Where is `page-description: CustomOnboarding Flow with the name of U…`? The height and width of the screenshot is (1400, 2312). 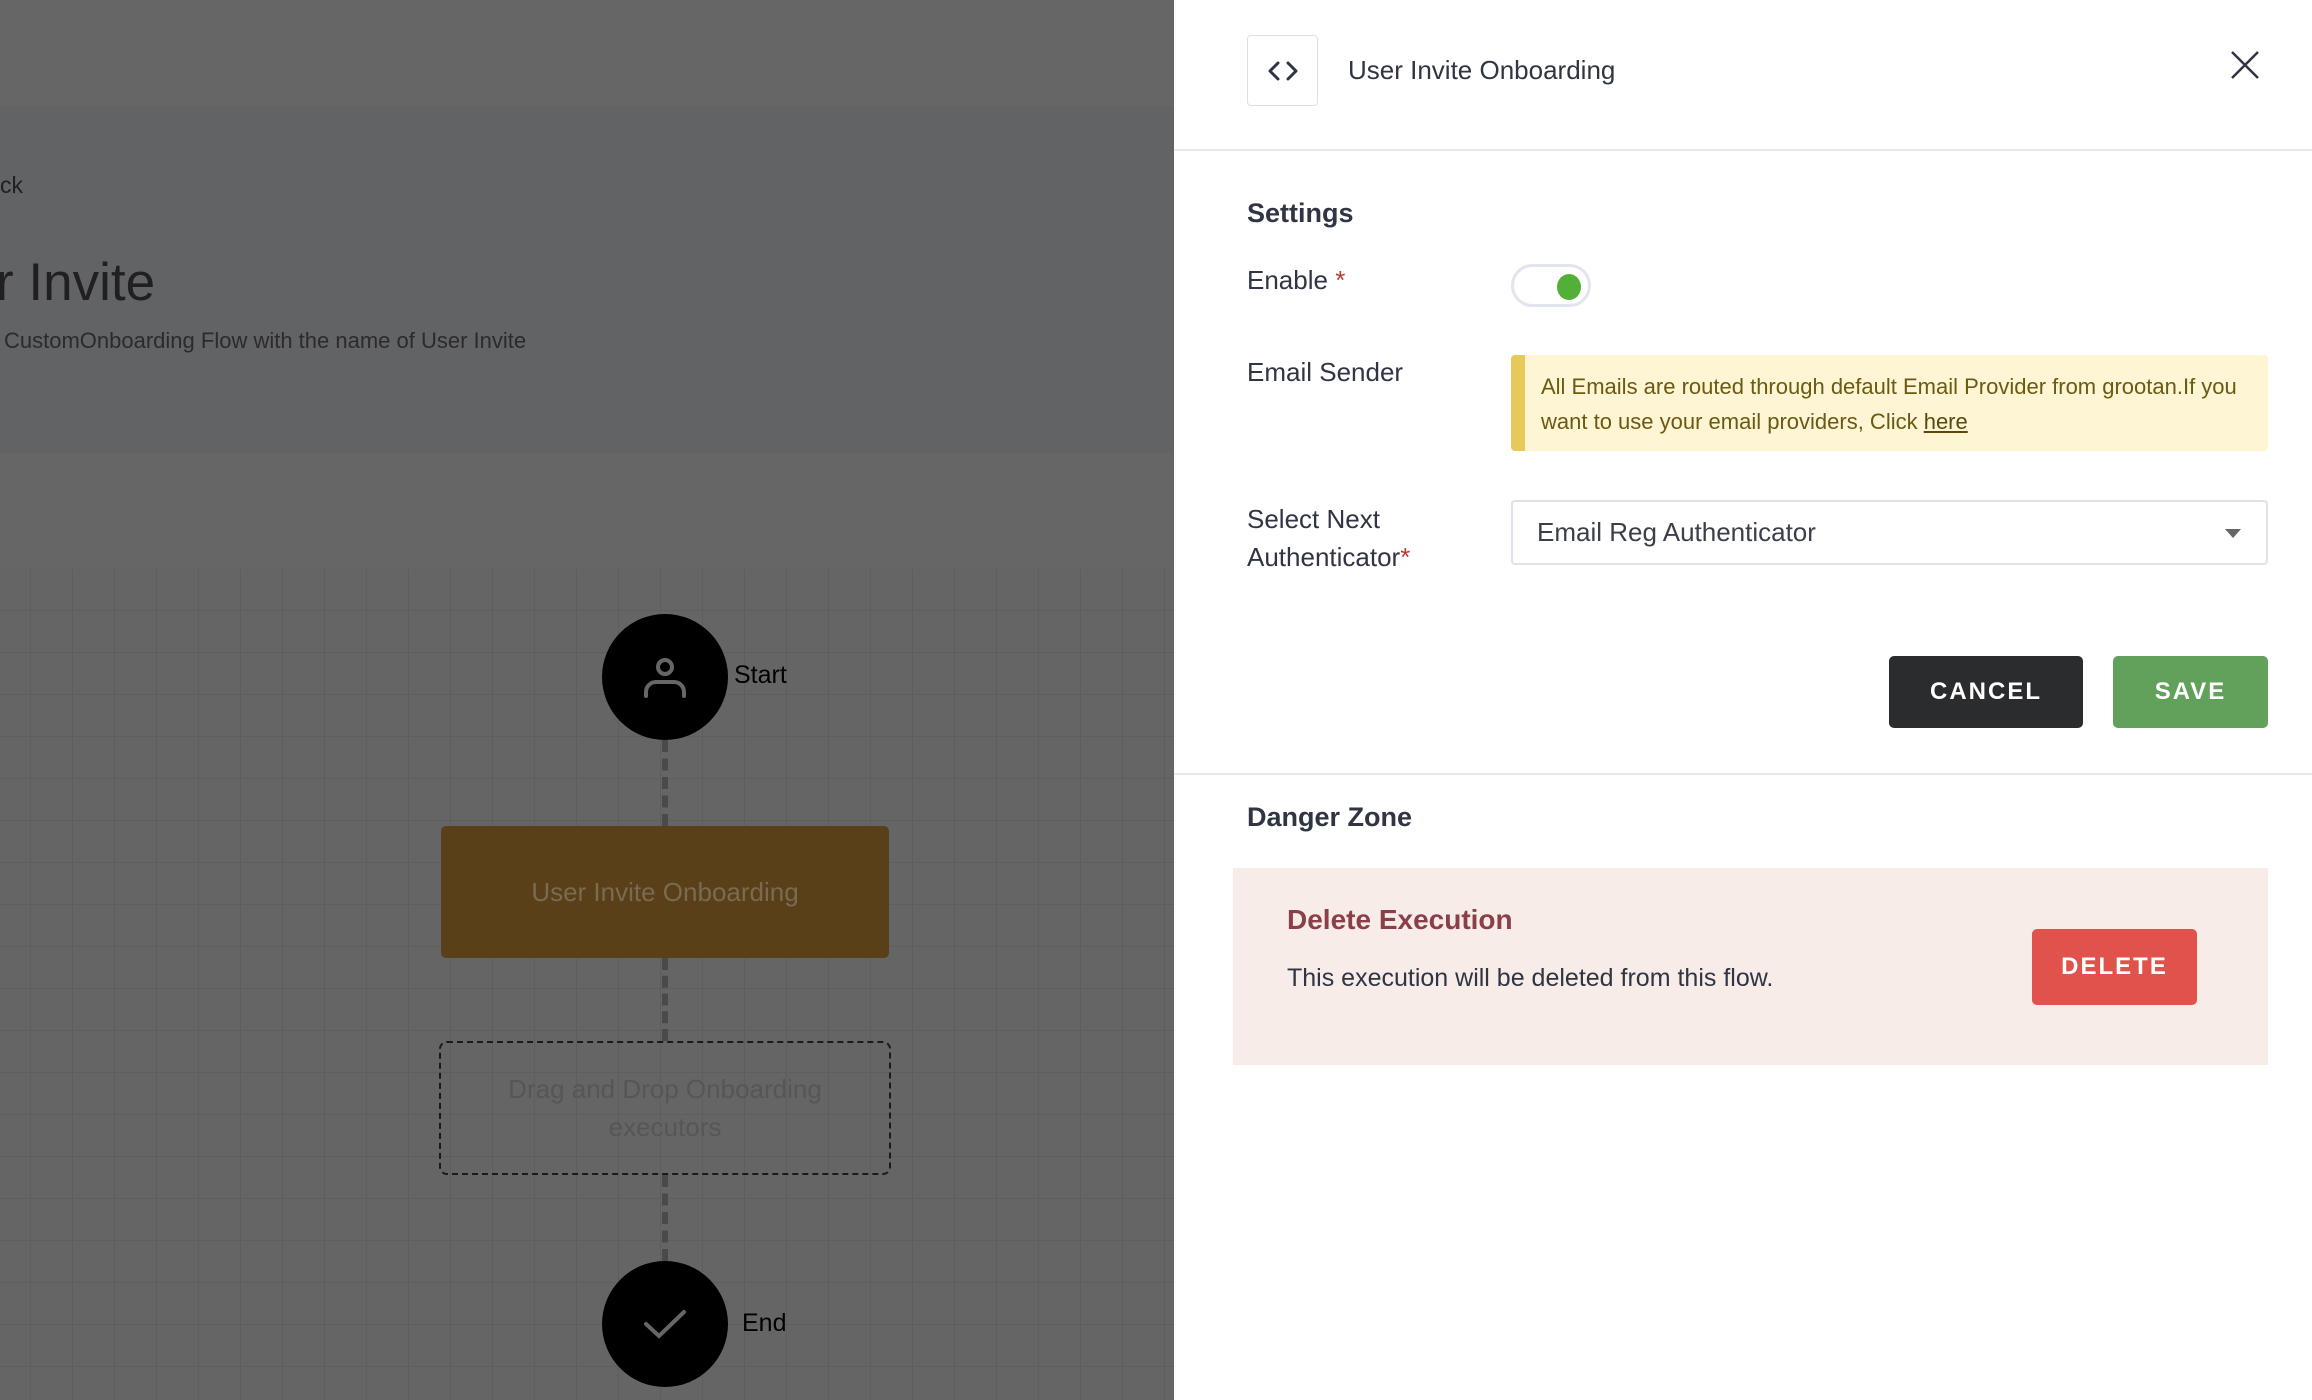 page-description: CustomOnboarding Flow with the name of U… is located at coordinates (265, 340).